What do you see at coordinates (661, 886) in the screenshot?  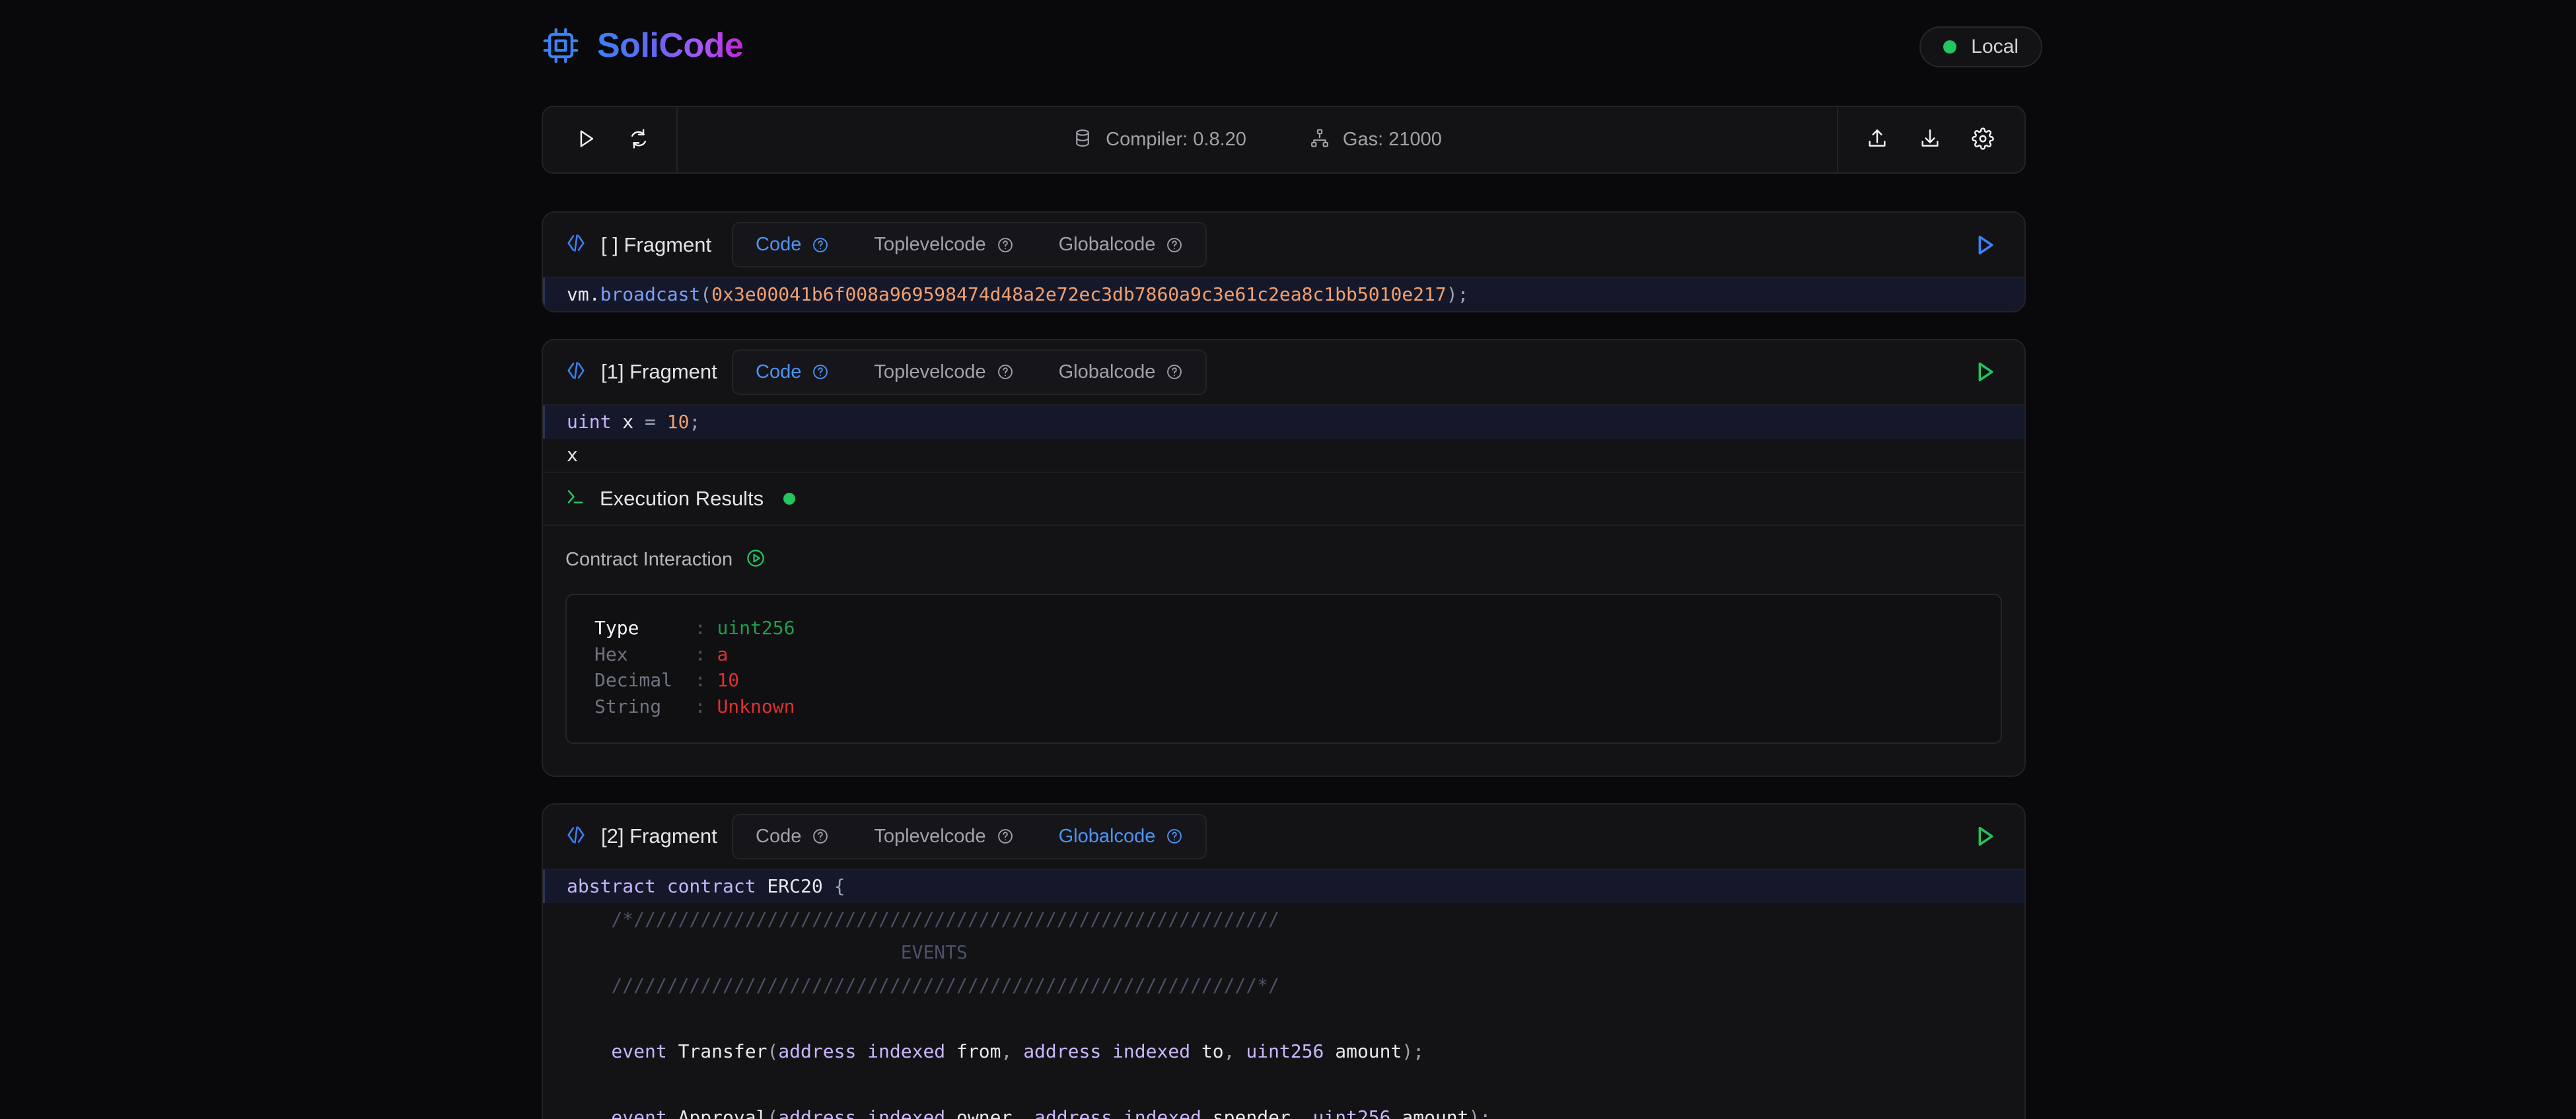 I see `code-token: abstract contract` at bounding box center [661, 886].